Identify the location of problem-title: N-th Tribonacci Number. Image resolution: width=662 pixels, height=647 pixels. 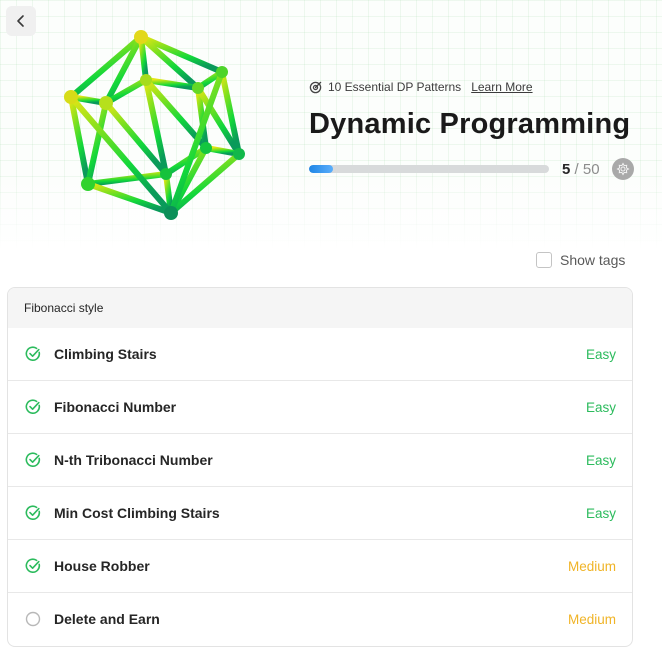
(320, 460).